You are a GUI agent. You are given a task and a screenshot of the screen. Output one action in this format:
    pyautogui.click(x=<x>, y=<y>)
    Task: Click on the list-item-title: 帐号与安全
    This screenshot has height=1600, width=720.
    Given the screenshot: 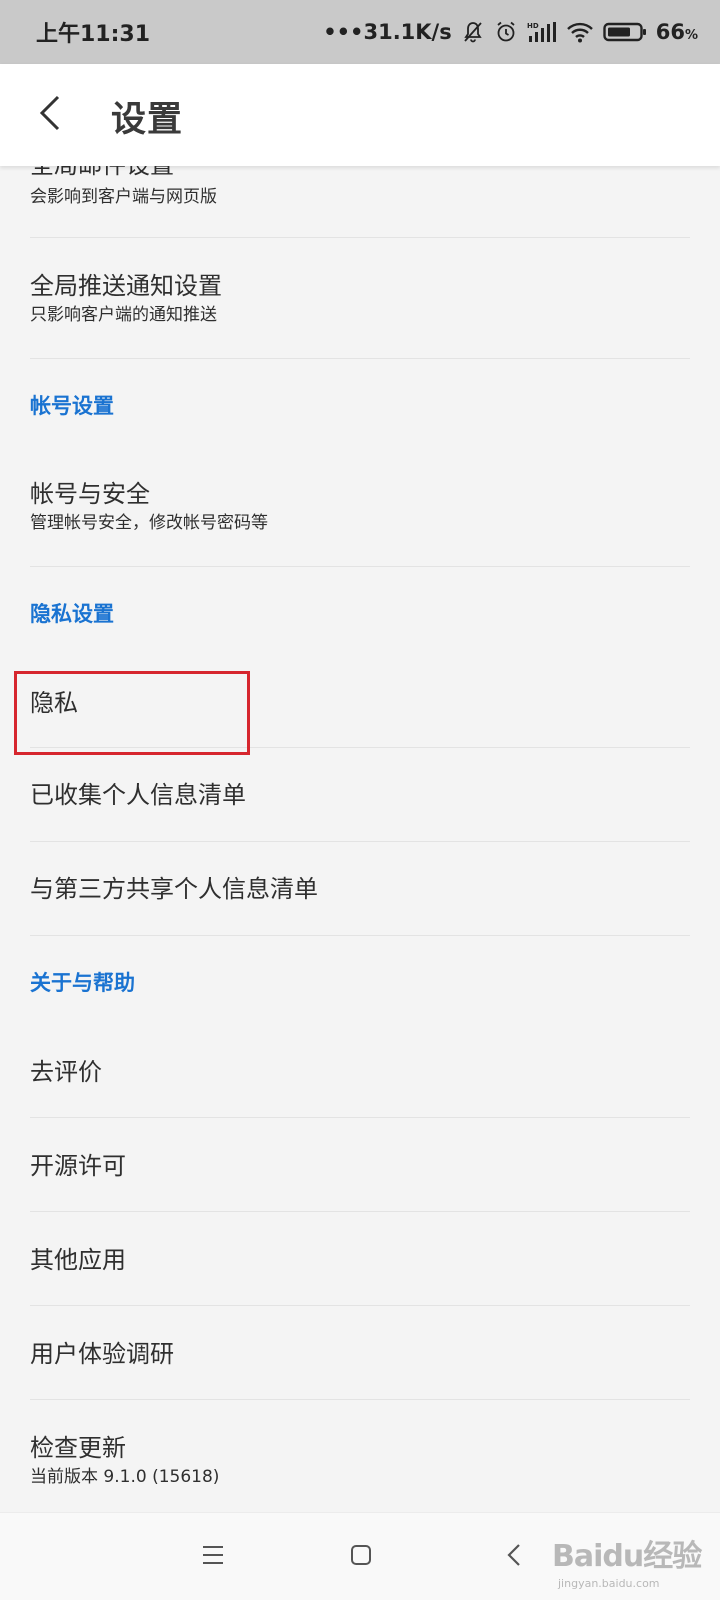 What is the action you would take?
    pyautogui.click(x=90, y=494)
    